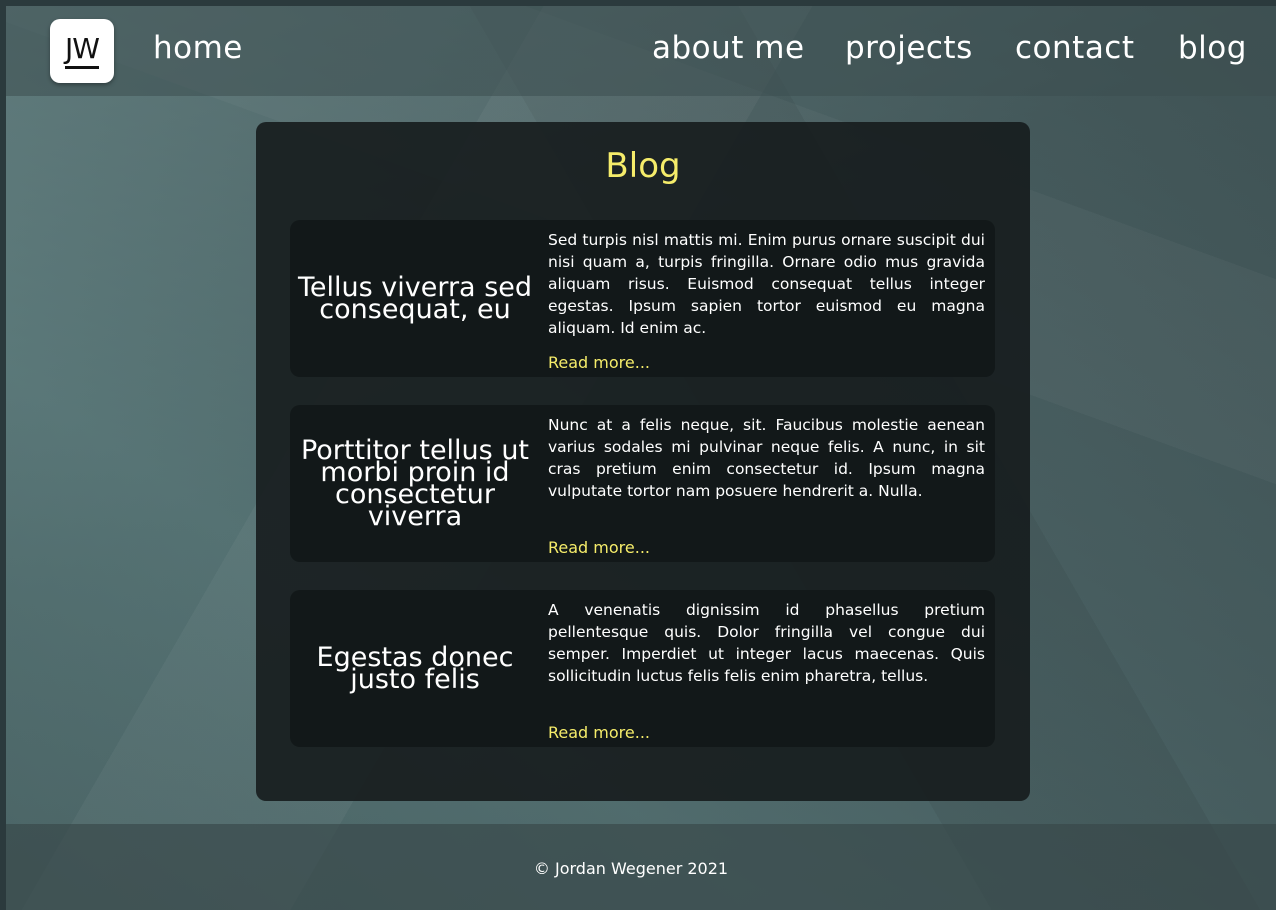 The width and height of the screenshot is (1276, 910). What do you see at coordinates (643, 166) in the screenshot?
I see `blog-heading: Blog` at bounding box center [643, 166].